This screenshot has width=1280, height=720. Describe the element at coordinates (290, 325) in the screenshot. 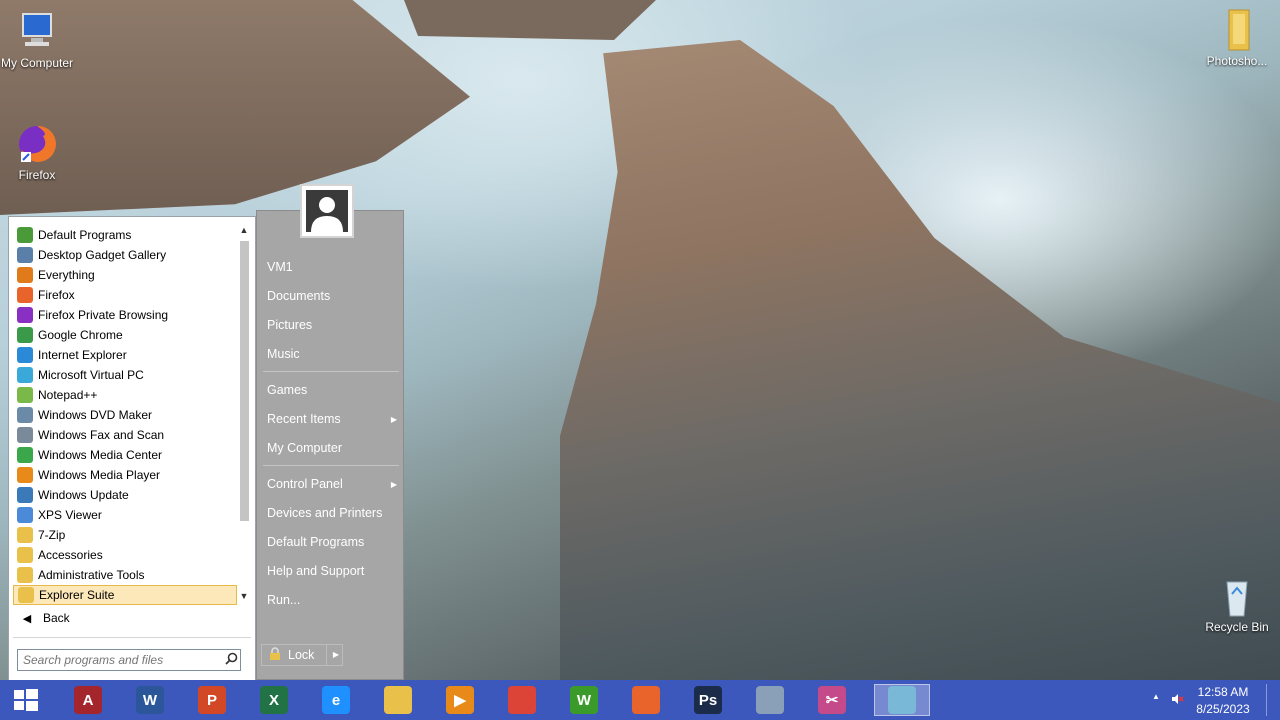

I see `menu-item-label: Pictures` at that location.